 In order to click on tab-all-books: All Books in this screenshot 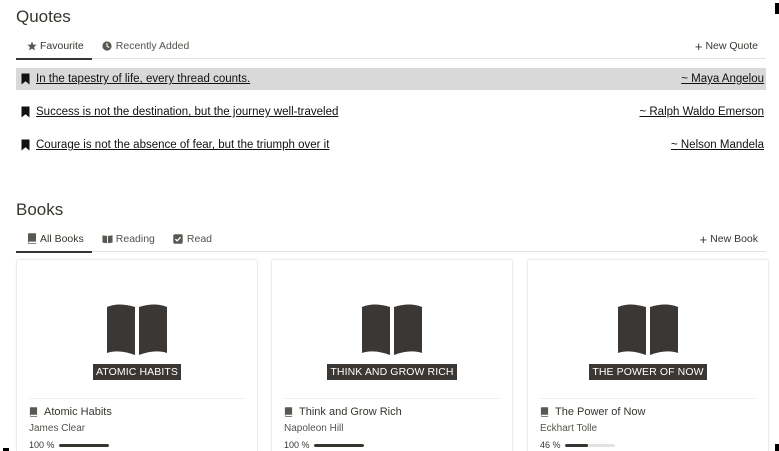, I will do `click(54, 239)`.